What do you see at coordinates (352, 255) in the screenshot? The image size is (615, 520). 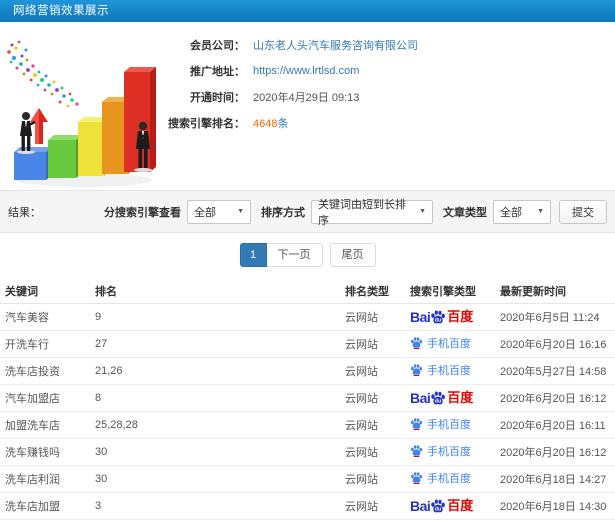 I see `last-page-button: 尾页` at bounding box center [352, 255].